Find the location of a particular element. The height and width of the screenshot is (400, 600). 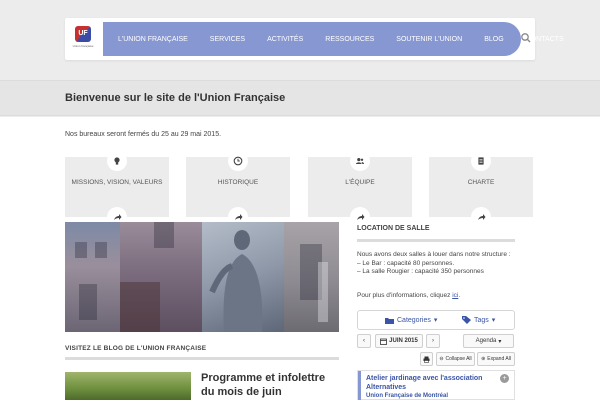

calendar-filter-bar: Categories ▾ Tags ▾ is located at coordinates (436, 320).